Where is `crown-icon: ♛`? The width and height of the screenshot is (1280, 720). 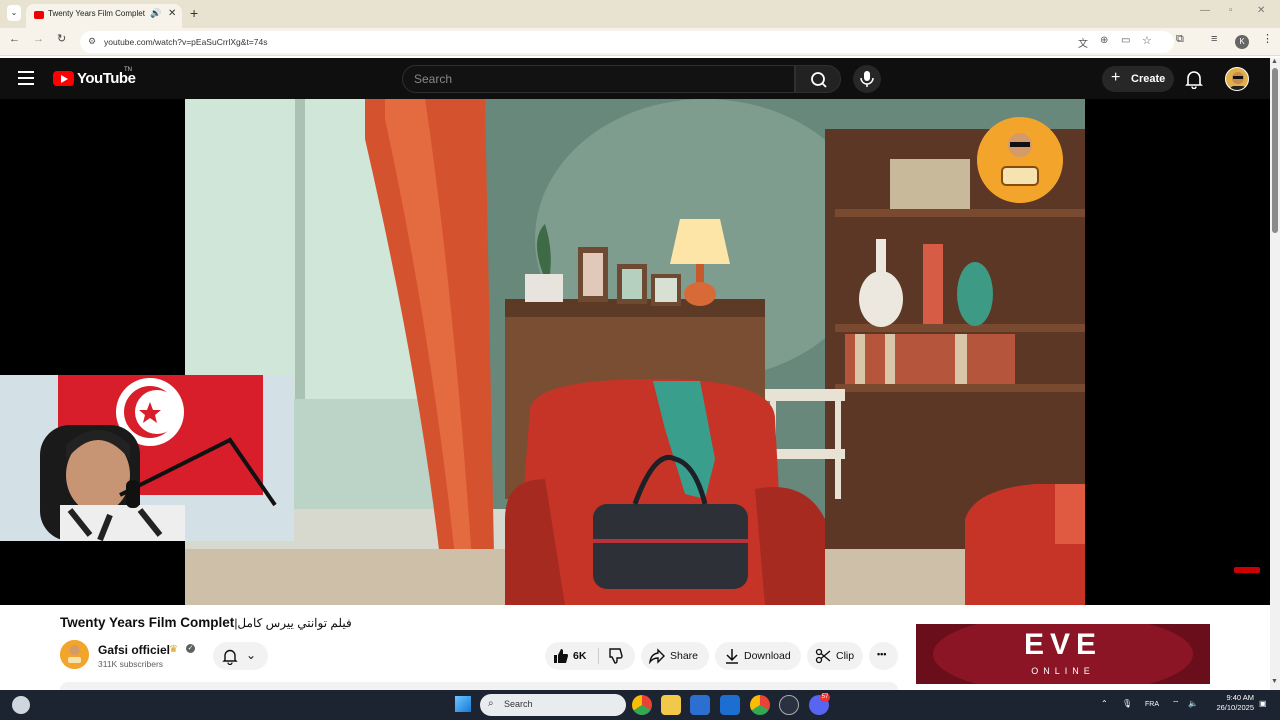 crown-icon: ♛ is located at coordinates (173, 649).